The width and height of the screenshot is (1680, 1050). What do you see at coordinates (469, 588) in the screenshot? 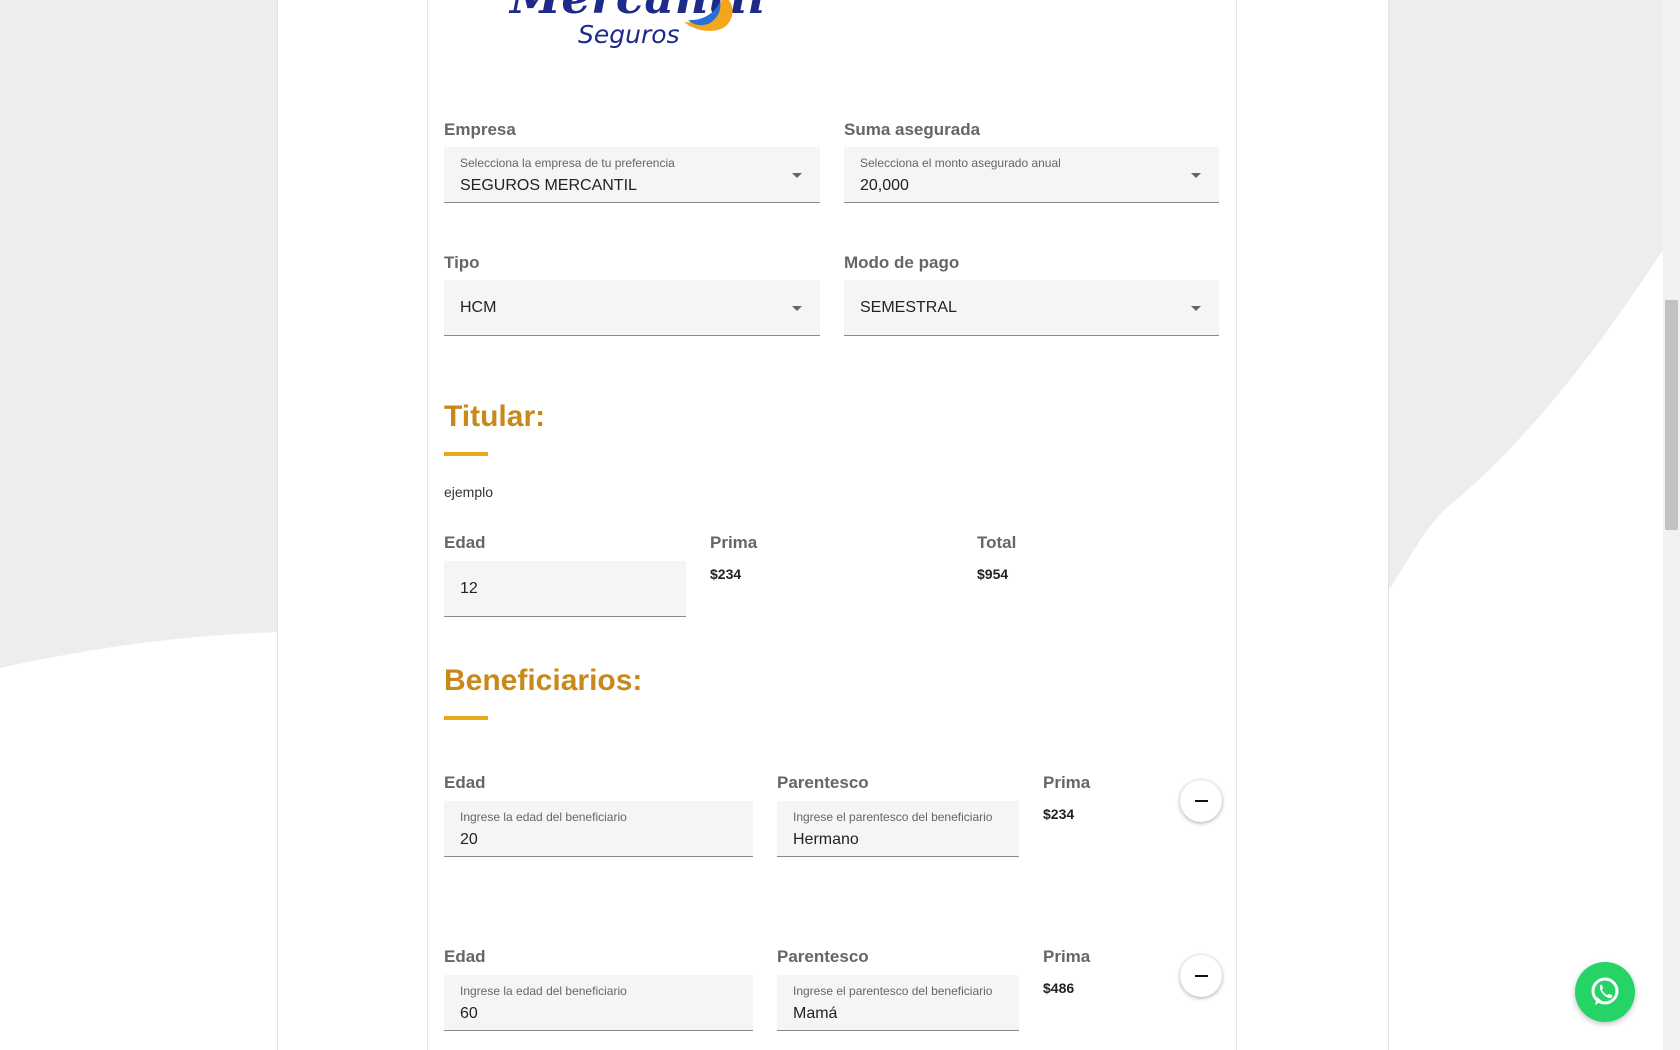
I see `titular-edad-value: 12` at bounding box center [469, 588].